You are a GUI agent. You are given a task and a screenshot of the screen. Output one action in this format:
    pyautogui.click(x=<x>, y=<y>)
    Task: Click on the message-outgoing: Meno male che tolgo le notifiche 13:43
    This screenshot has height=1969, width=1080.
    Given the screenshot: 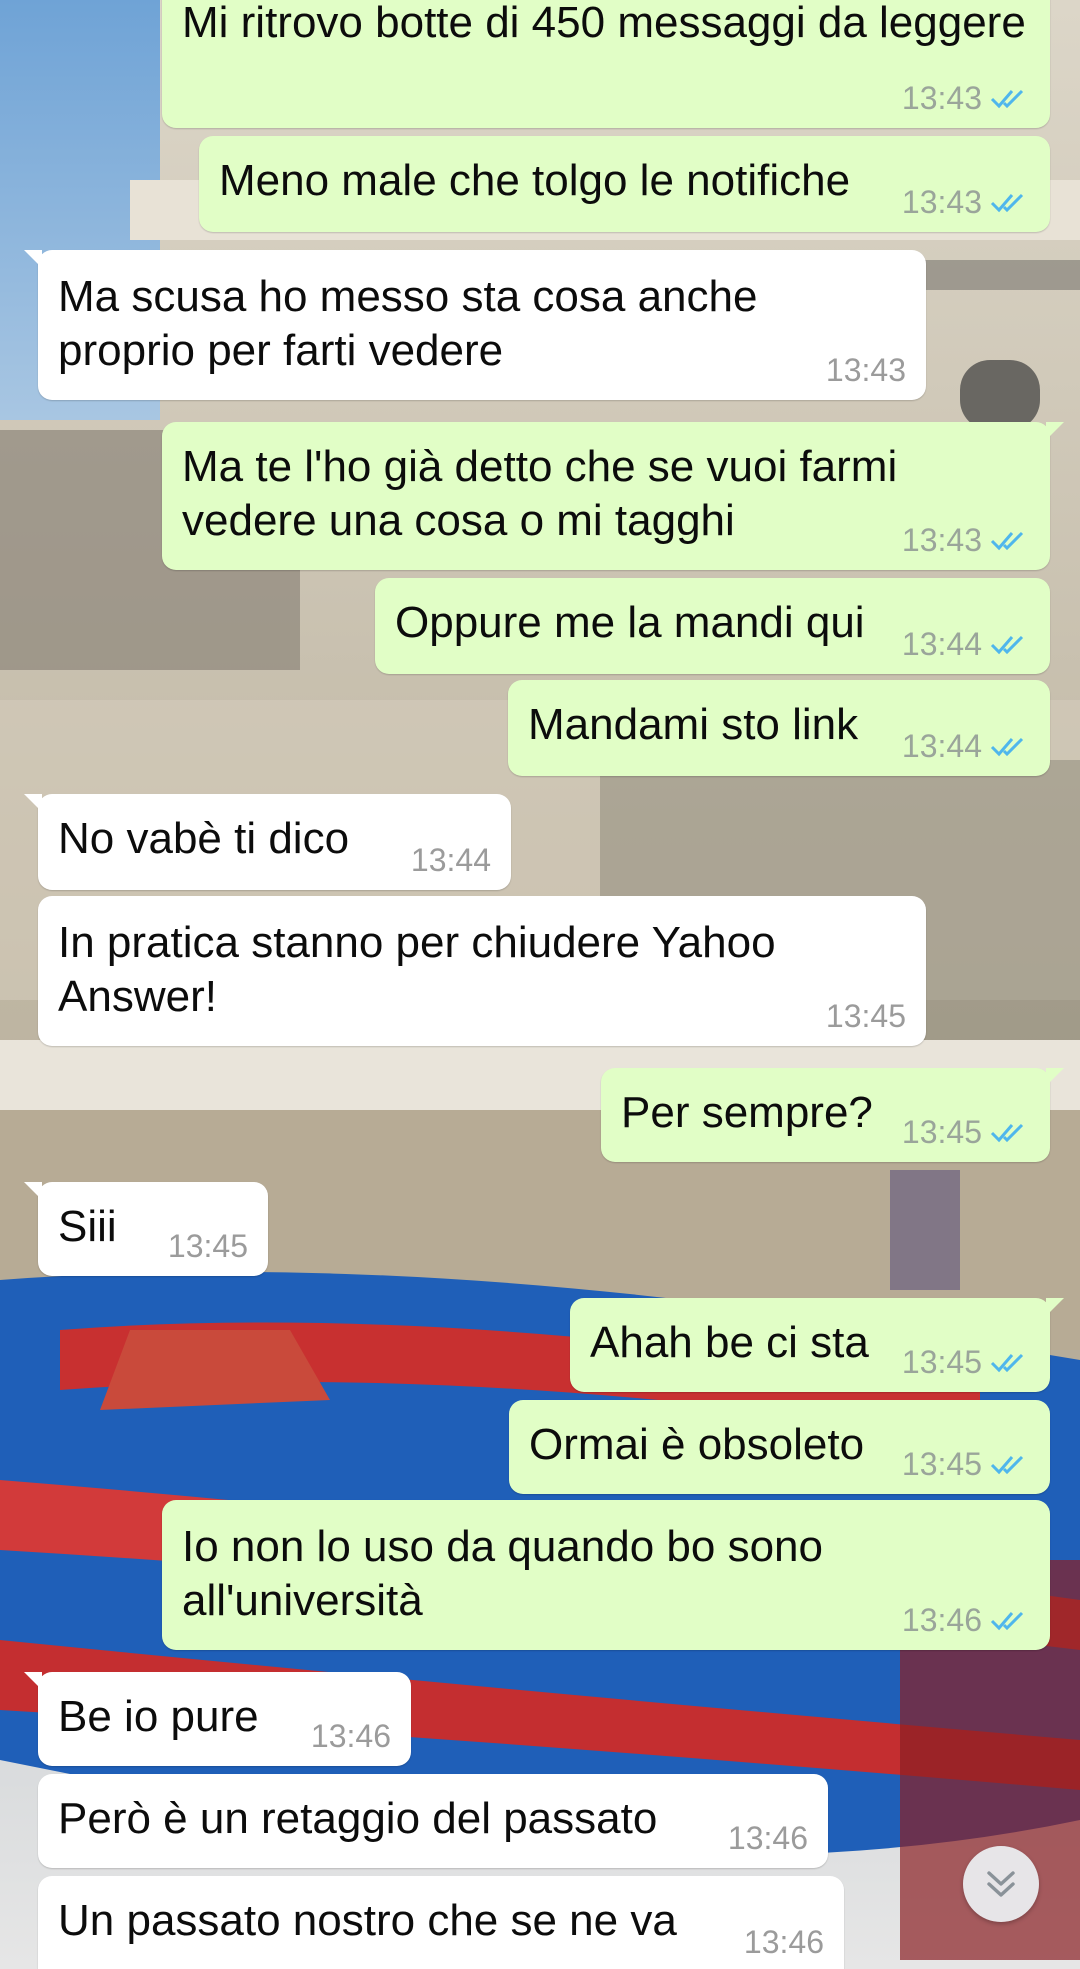 What is the action you would take?
    pyautogui.click(x=624, y=184)
    